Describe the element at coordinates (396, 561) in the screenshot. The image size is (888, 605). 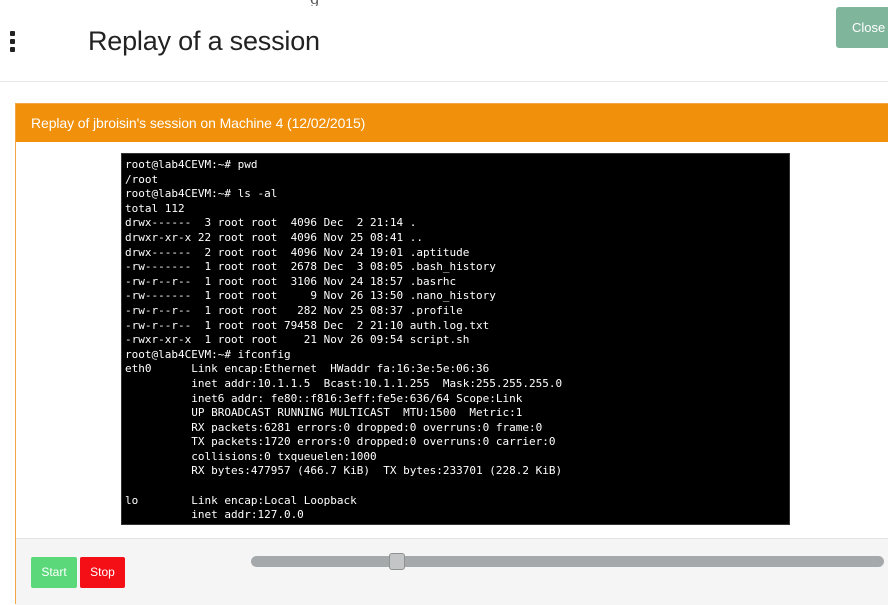
I see `slider-handle` at that location.